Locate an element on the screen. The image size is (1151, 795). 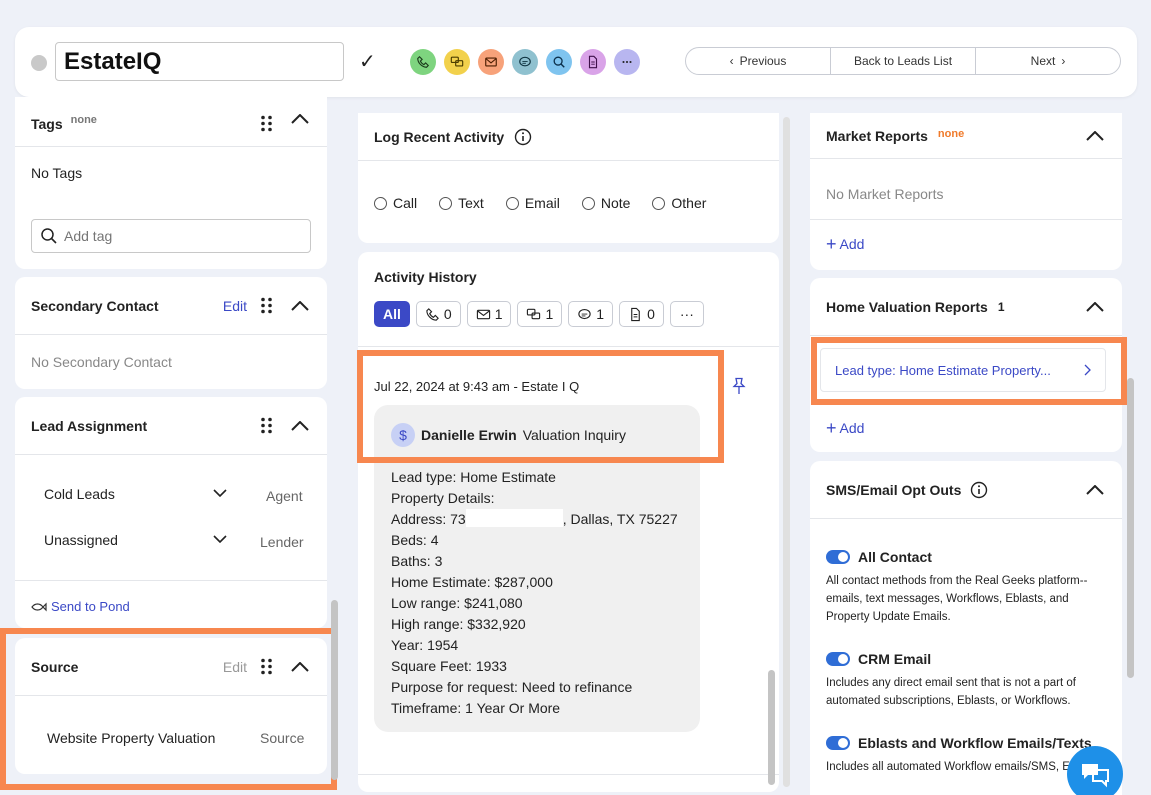
opt-out-title: All Contact is located at coordinates (895, 557).